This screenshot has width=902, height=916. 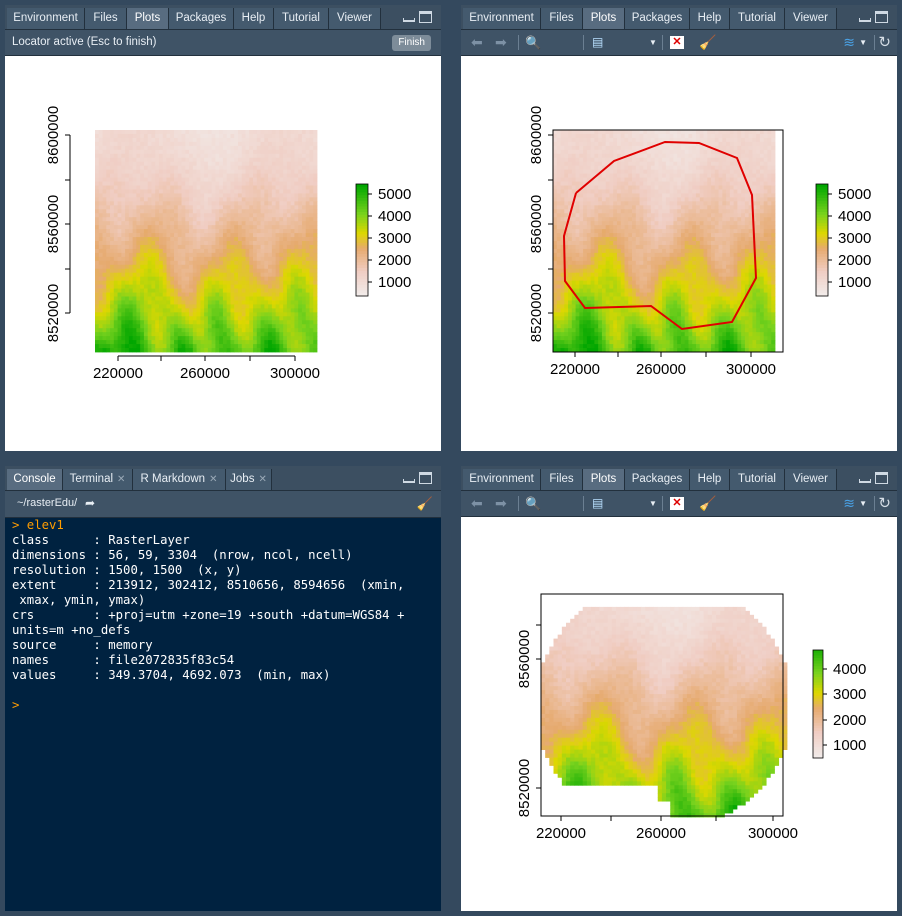 What do you see at coordinates (677, 42) in the screenshot?
I see `remove-plot-icon: ✕` at bounding box center [677, 42].